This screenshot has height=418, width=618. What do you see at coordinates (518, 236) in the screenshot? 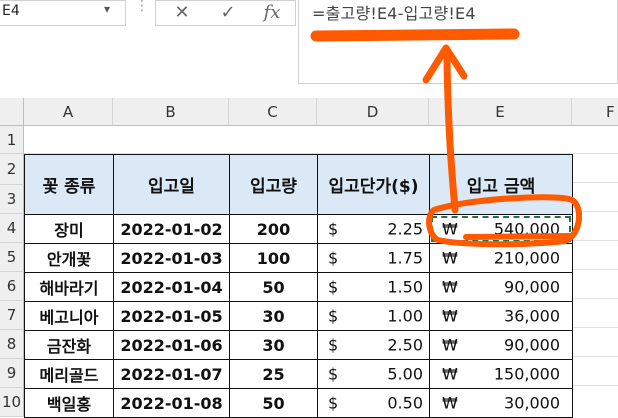
I see `value-underline-mark` at bounding box center [518, 236].